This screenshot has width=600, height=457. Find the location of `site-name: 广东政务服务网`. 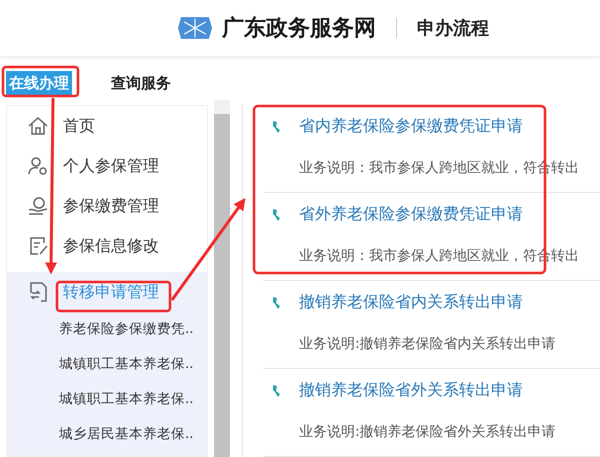

site-name: 广东政务服务网 is located at coordinates (299, 29).